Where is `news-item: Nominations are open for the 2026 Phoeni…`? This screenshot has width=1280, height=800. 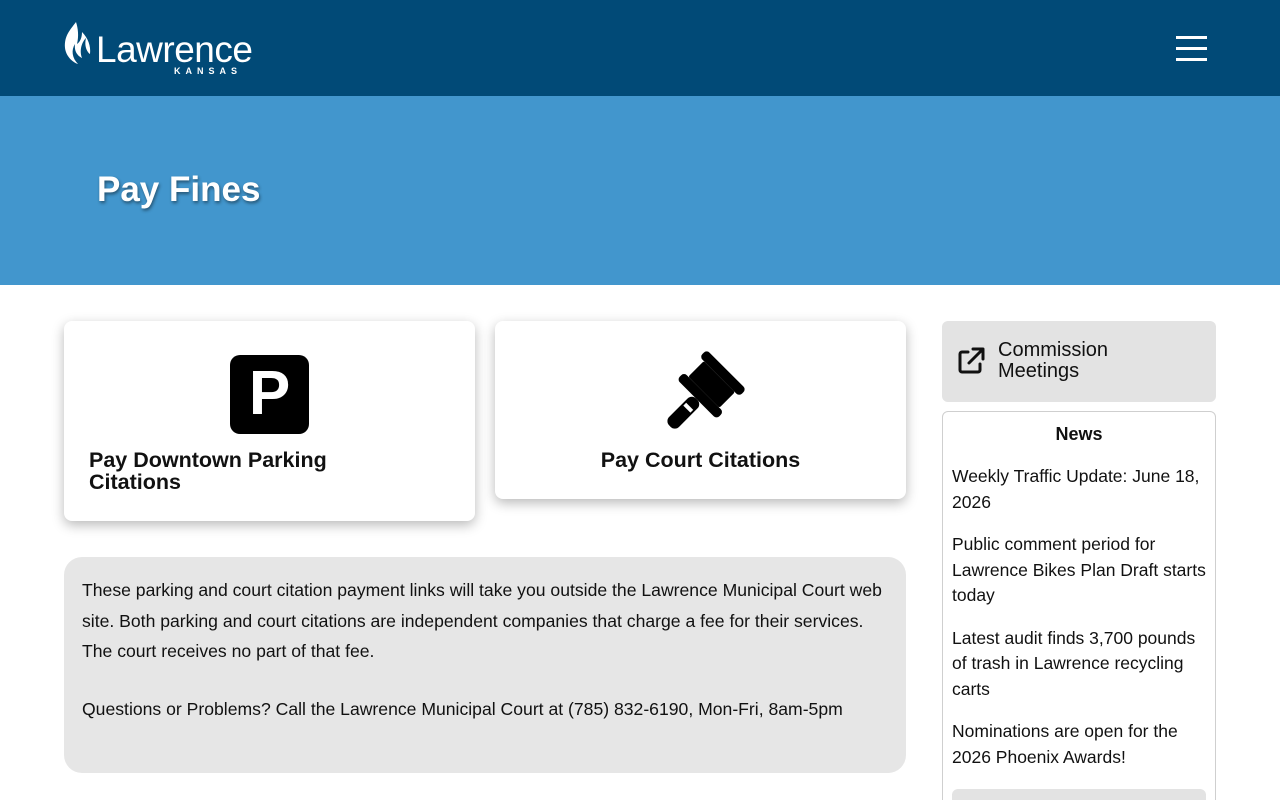 news-item: Nominations are open for the 2026 Phoeni… is located at coordinates (1080, 744).